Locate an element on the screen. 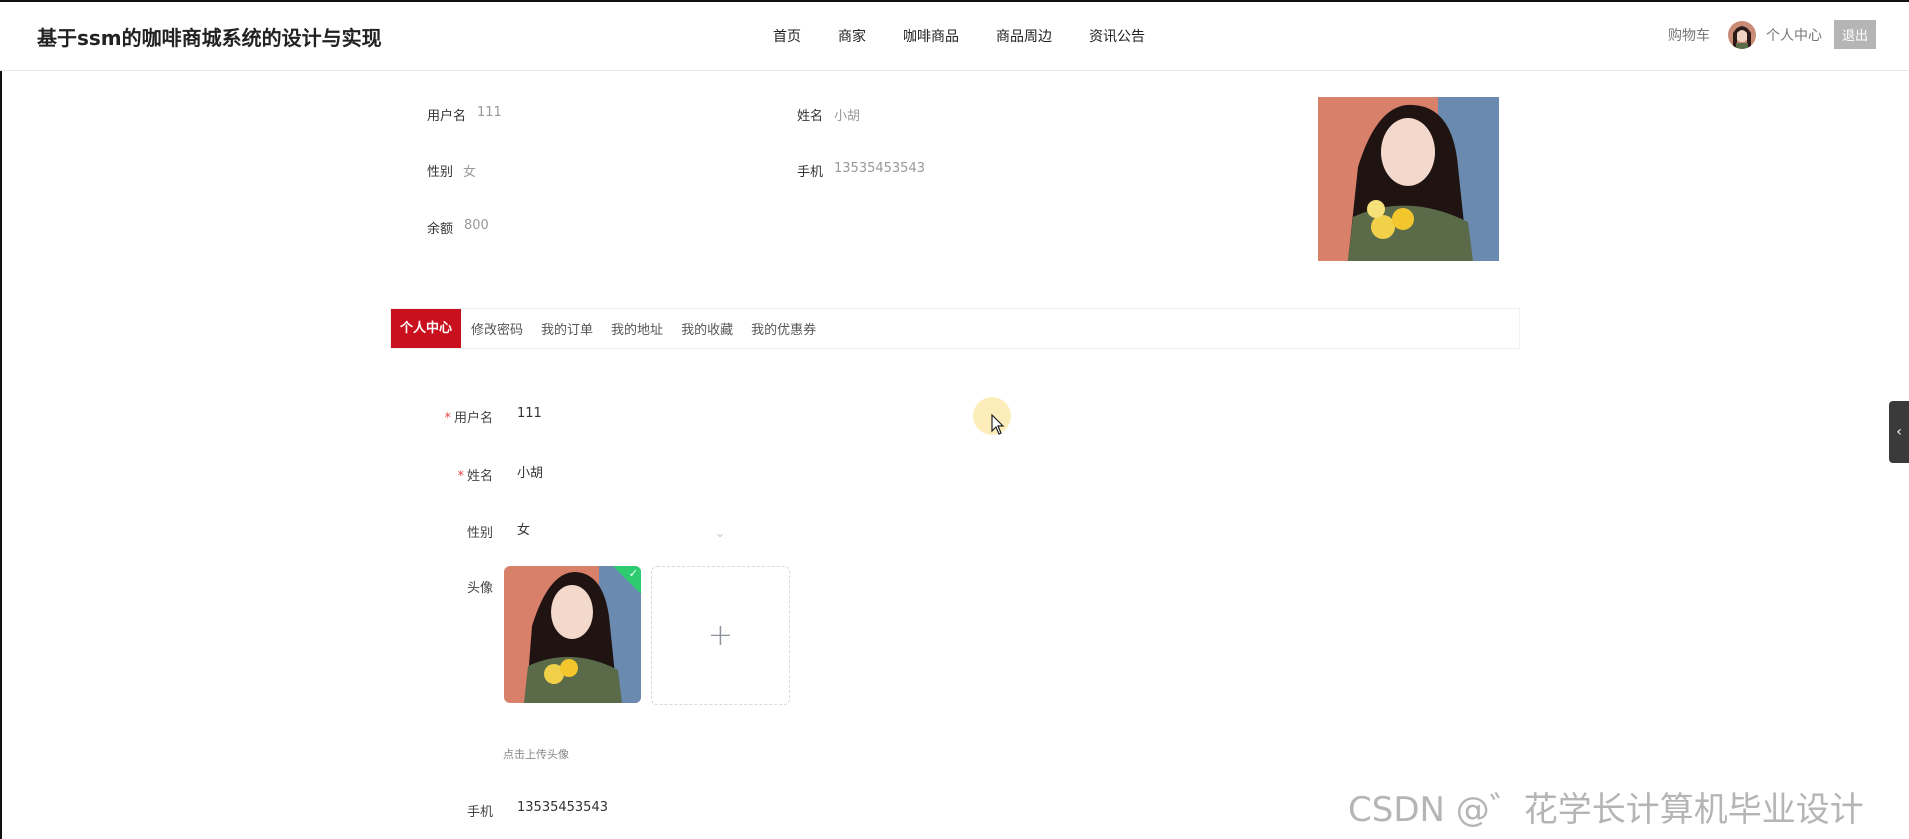 This screenshot has width=1909, height=839. avatar-image is located at coordinates (1741, 34).